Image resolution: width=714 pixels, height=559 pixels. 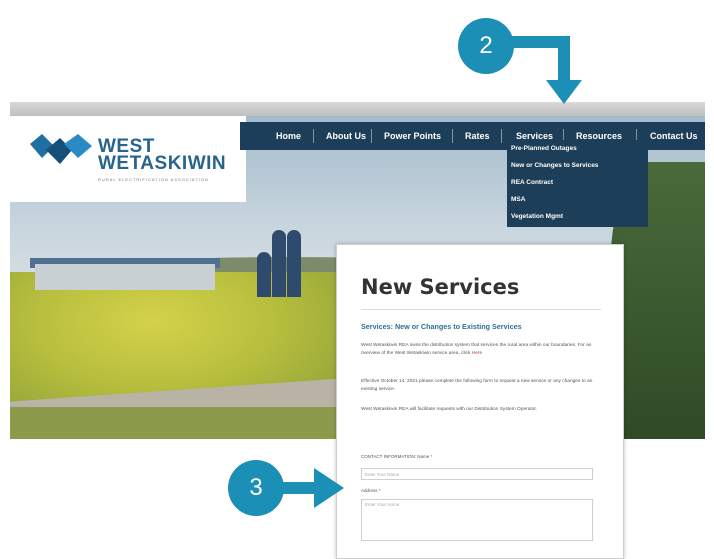 I want to click on nav-rates: Rates, so click(x=477, y=136).